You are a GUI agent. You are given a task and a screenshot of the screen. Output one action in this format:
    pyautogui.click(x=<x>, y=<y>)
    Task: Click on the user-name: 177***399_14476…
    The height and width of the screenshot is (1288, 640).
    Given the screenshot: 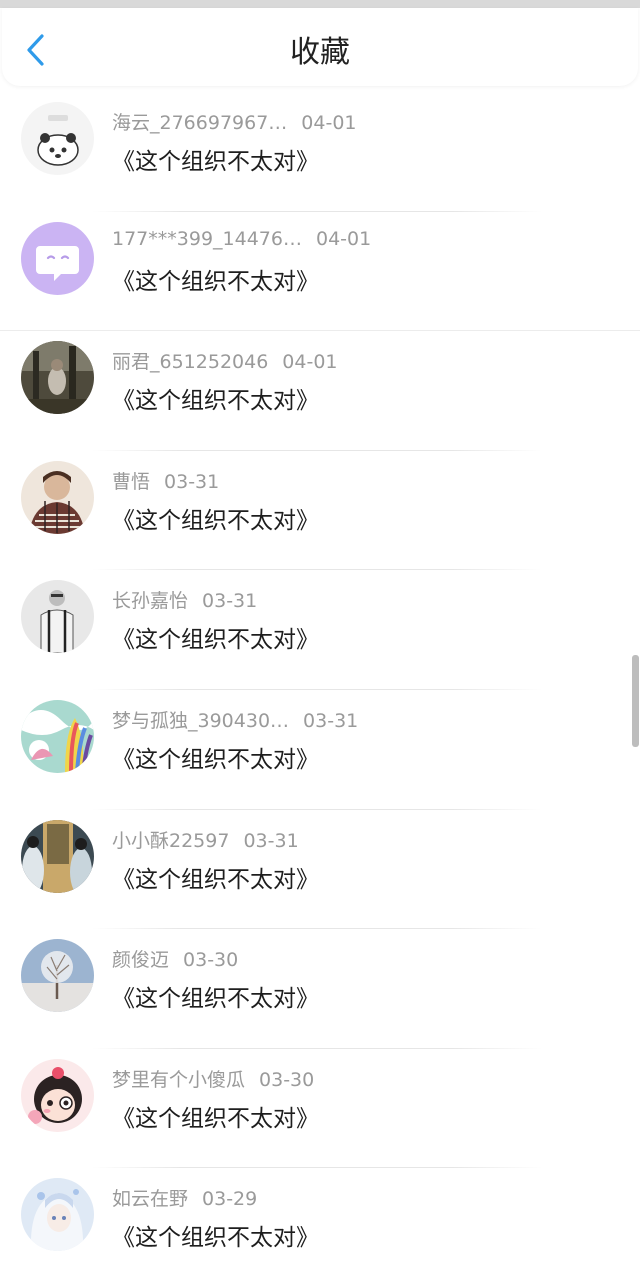 What is the action you would take?
    pyautogui.click(x=207, y=239)
    